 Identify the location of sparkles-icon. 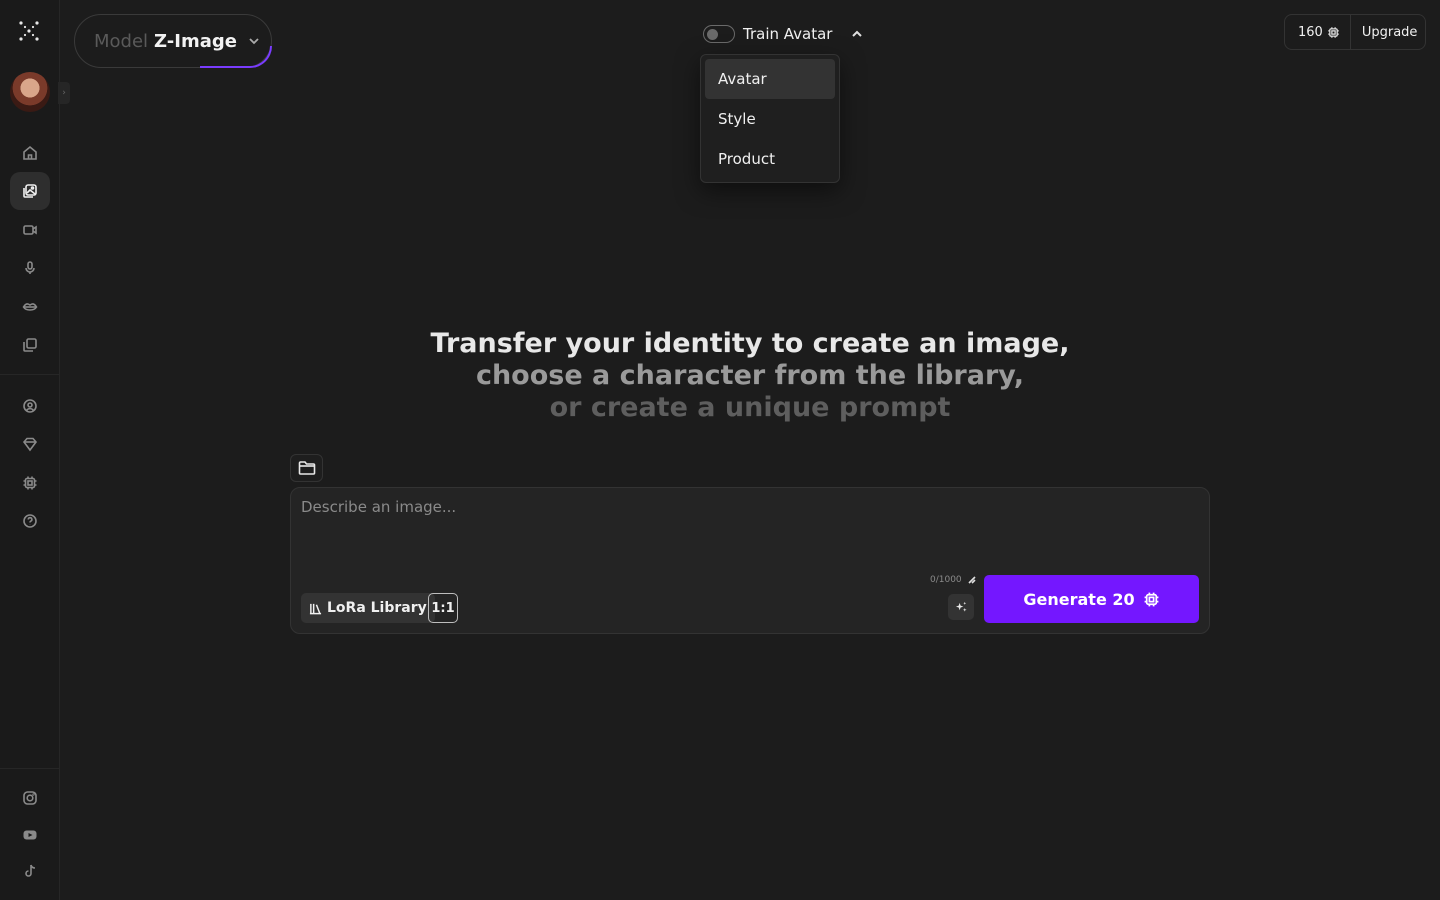
(961, 606).